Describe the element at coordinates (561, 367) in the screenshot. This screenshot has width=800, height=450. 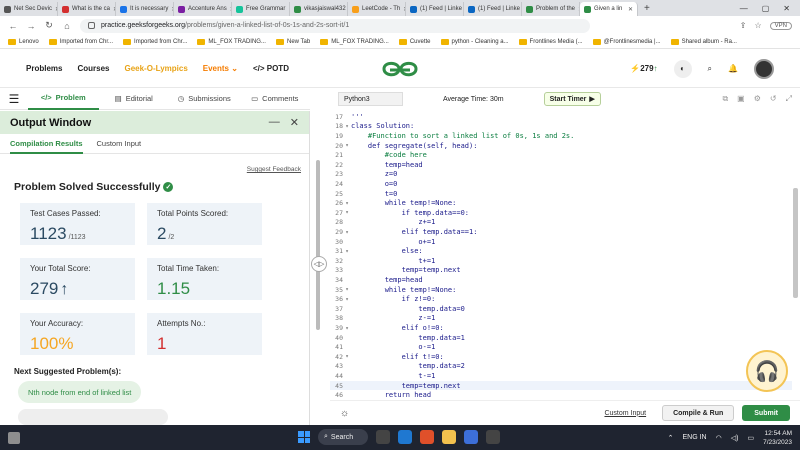
I see `code-line: 43 temp.data=2` at that location.